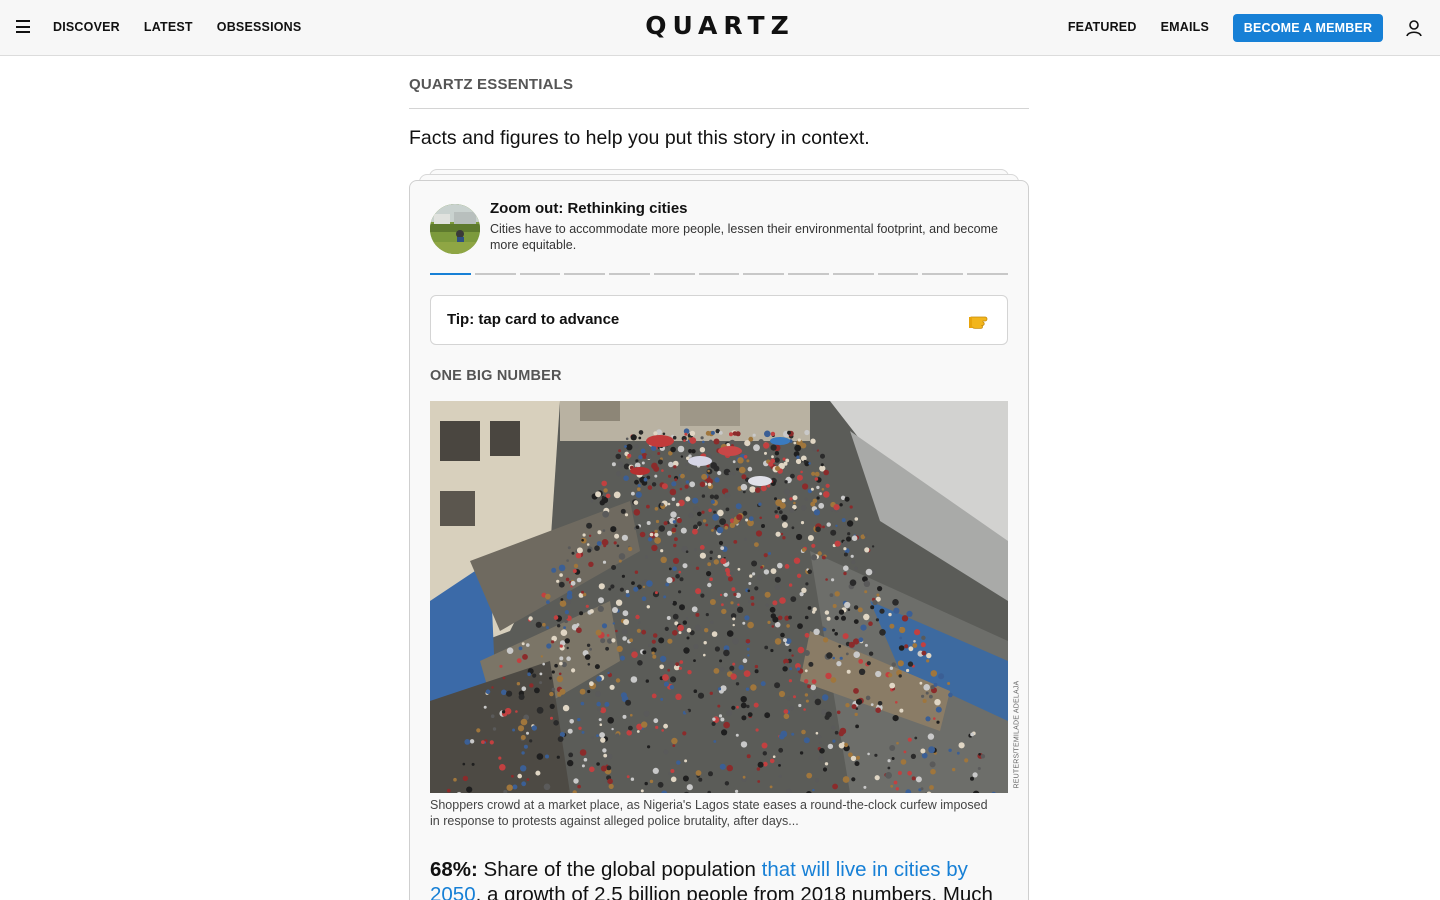 The image size is (1440, 900). Describe the element at coordinates (719, 320) in the screenshot. I see `tip-box: Tip: tap card to advance` at that location.